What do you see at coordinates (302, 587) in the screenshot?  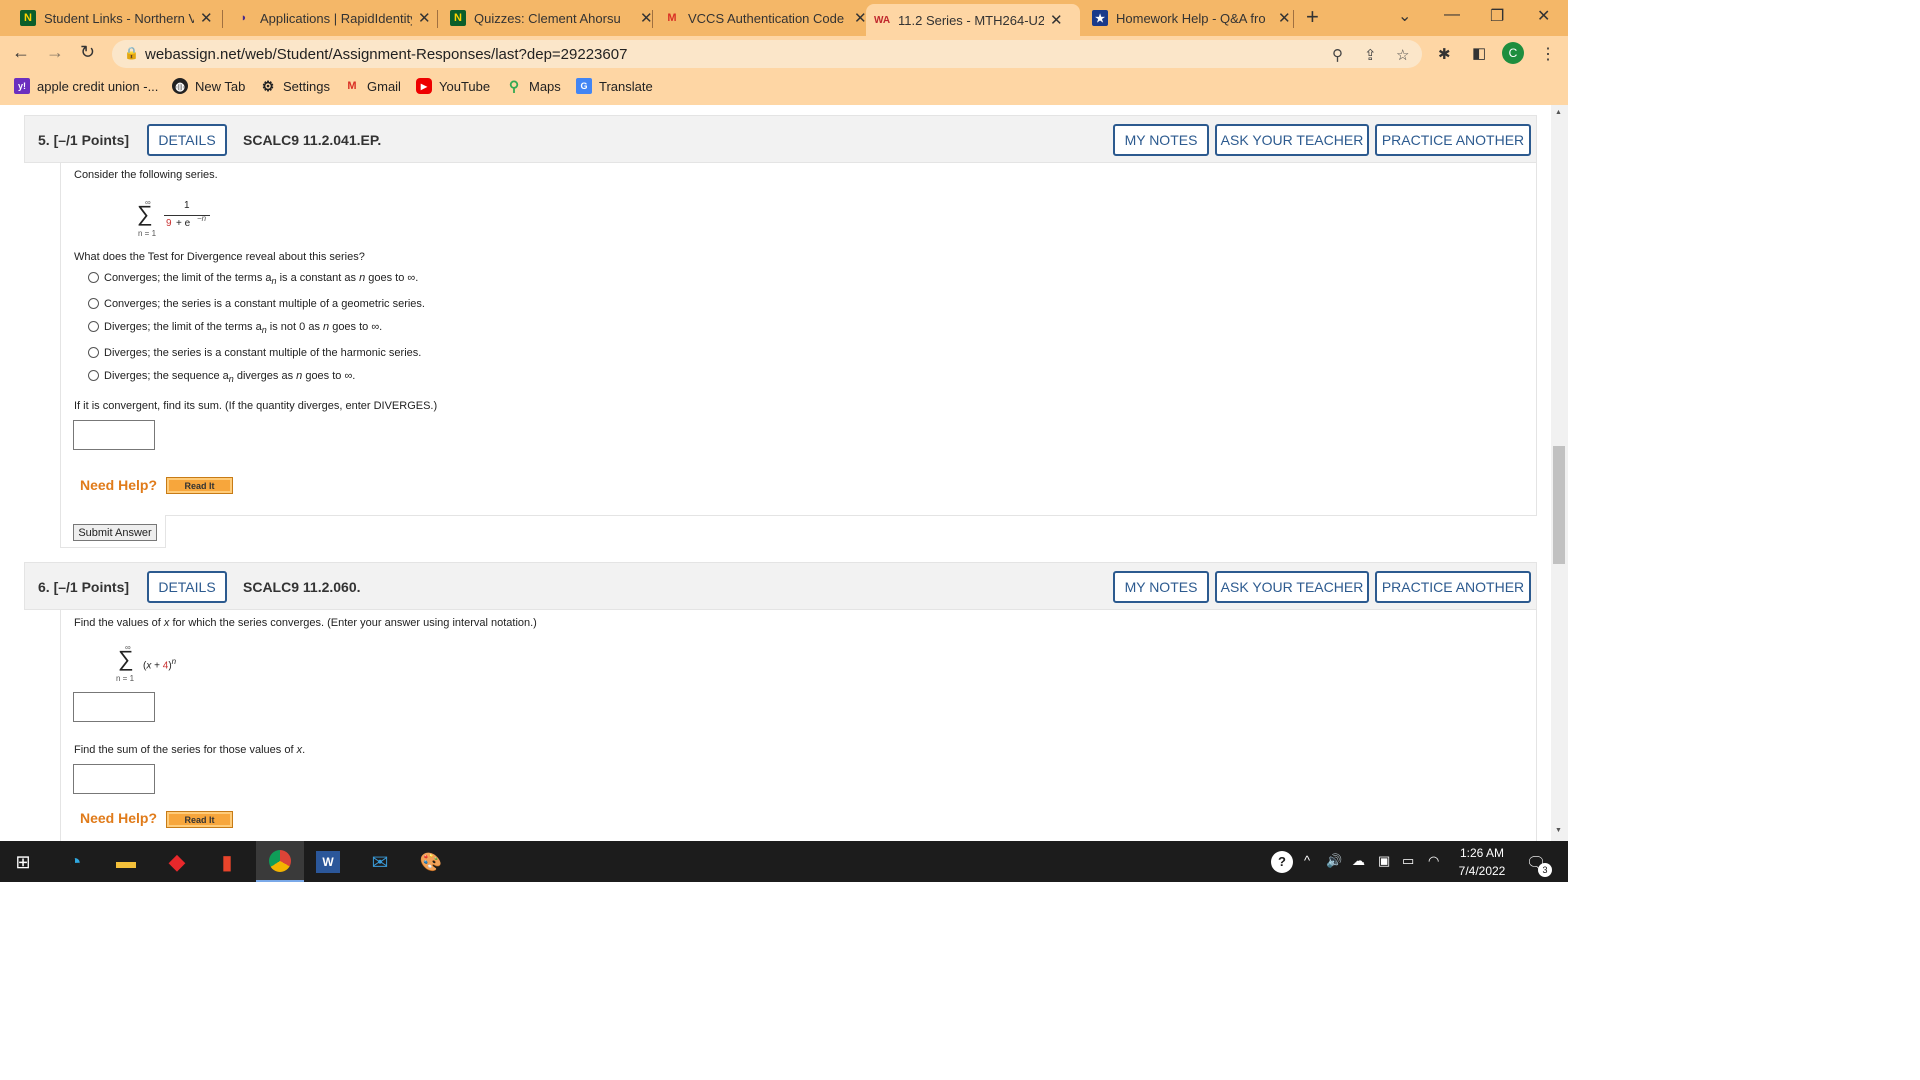 I see `question-code: SCALC9 11.2.060.` at bounding box center [302, 587].